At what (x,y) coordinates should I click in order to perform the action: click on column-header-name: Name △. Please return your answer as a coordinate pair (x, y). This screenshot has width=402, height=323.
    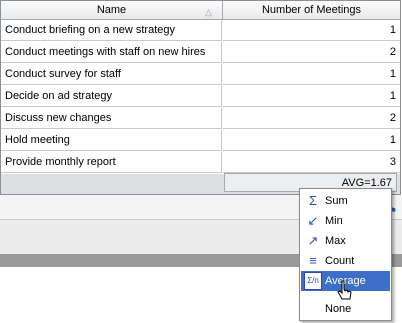
    Looking at the image, I should click on (112, 10).